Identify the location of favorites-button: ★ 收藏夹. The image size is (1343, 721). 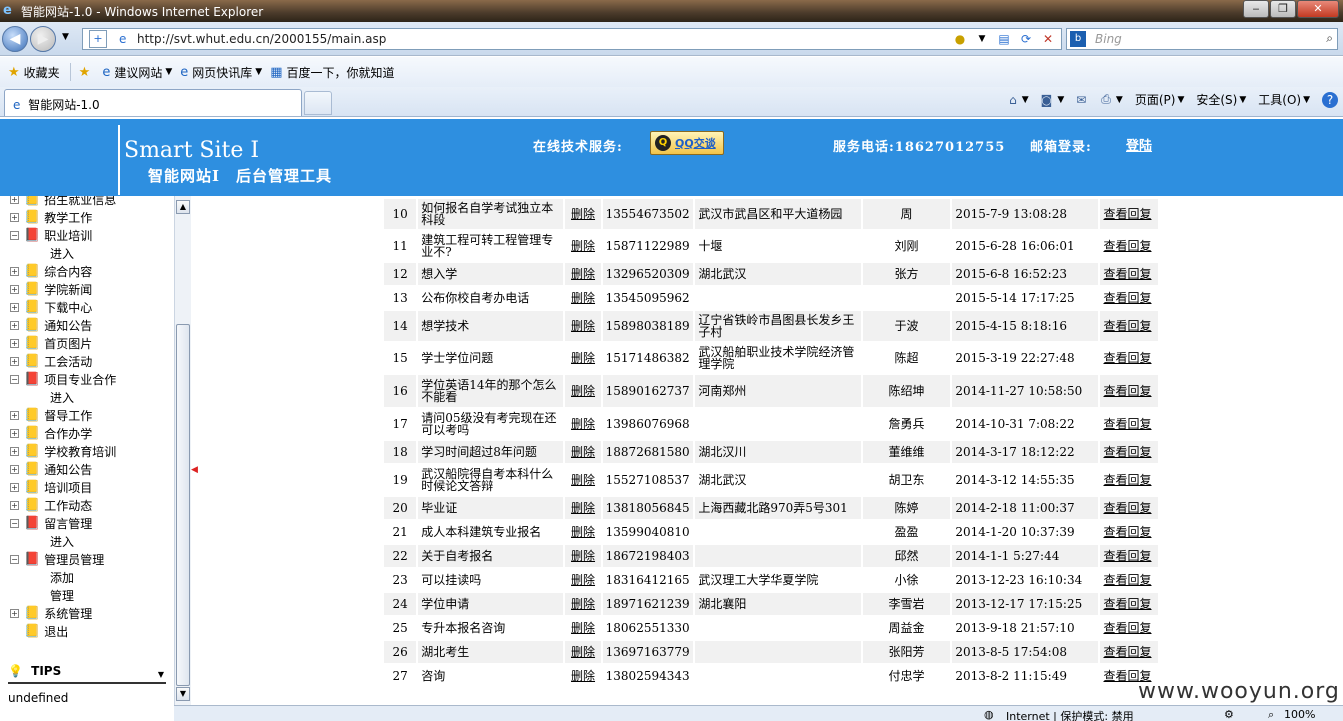
(34, 72).